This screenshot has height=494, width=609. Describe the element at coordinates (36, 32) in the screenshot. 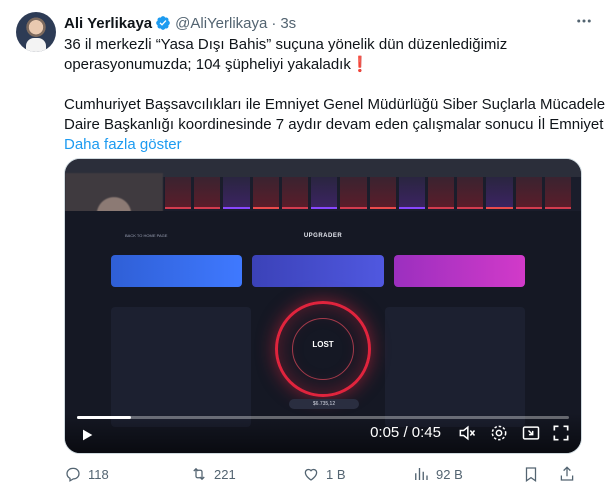

I see `author-avatar` at that location.